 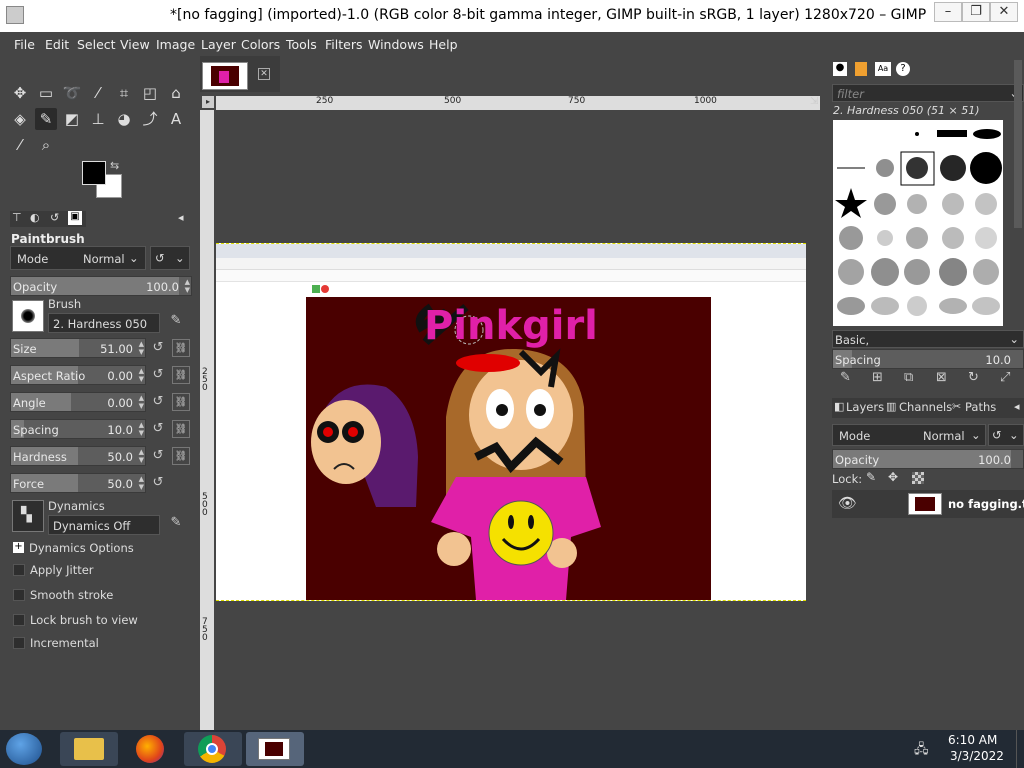 I want to click on eye-visibility-icon: 👁, so click(x=847, y=503).